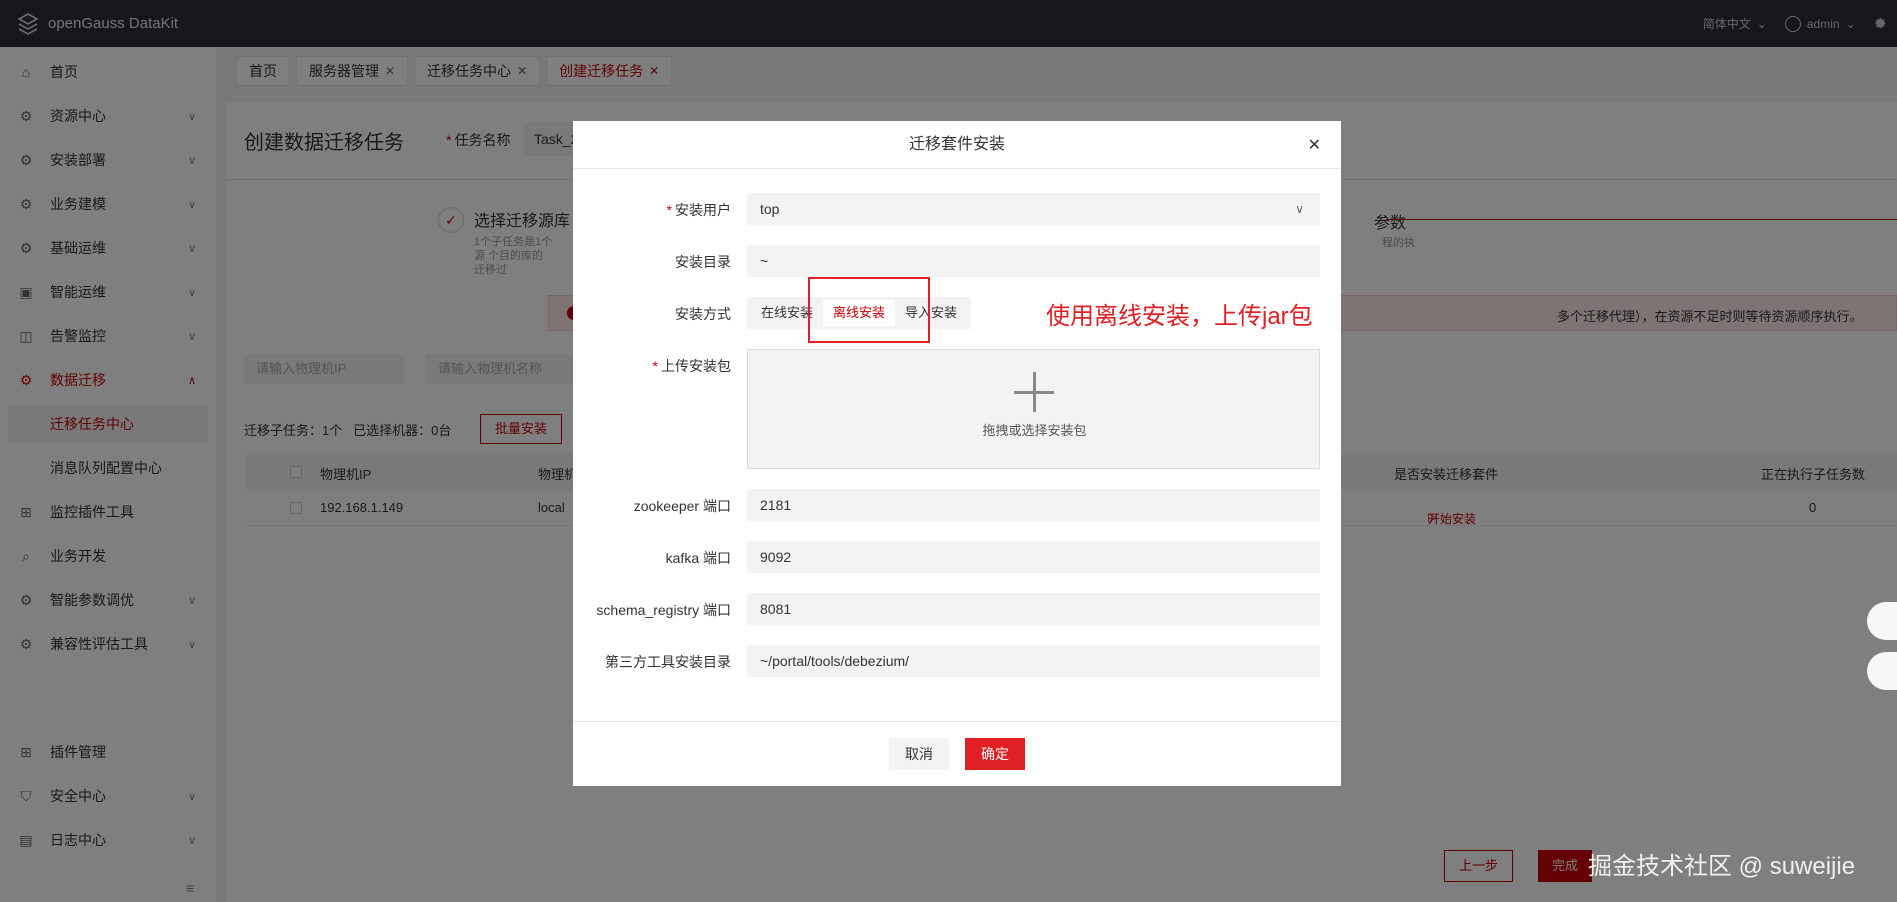 The height and width of the screenshot is (902, 1897). I want to click on schema-registry-row: schema_registry 端口 8081, so click(957, 609).